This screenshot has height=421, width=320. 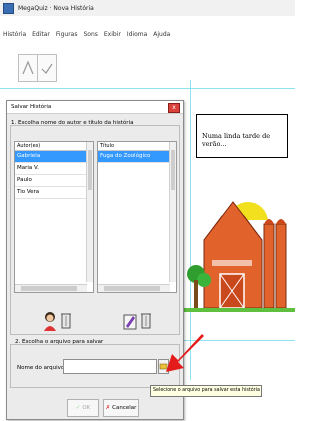 What do you see at coordinates (137, 146) in the screenshot?
I see `titles-header: Título` at bounding box center [137, 146].